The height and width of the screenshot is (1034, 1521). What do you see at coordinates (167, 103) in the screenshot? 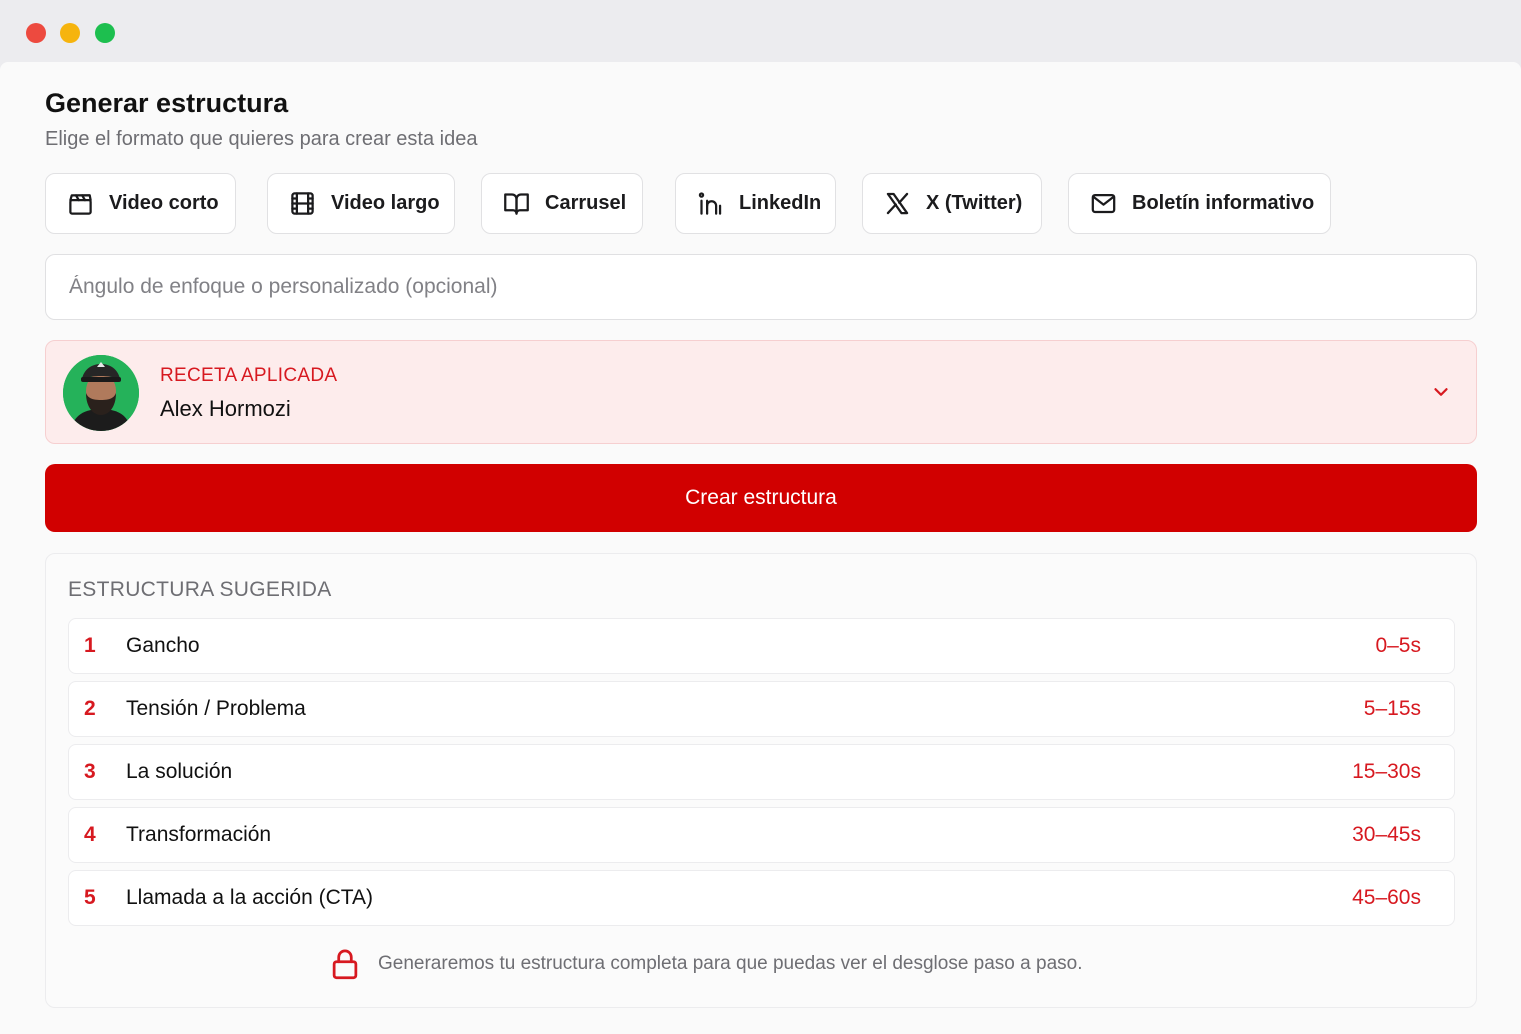
I see `page-title: Generar estructura` at bounding box center [167, 103].